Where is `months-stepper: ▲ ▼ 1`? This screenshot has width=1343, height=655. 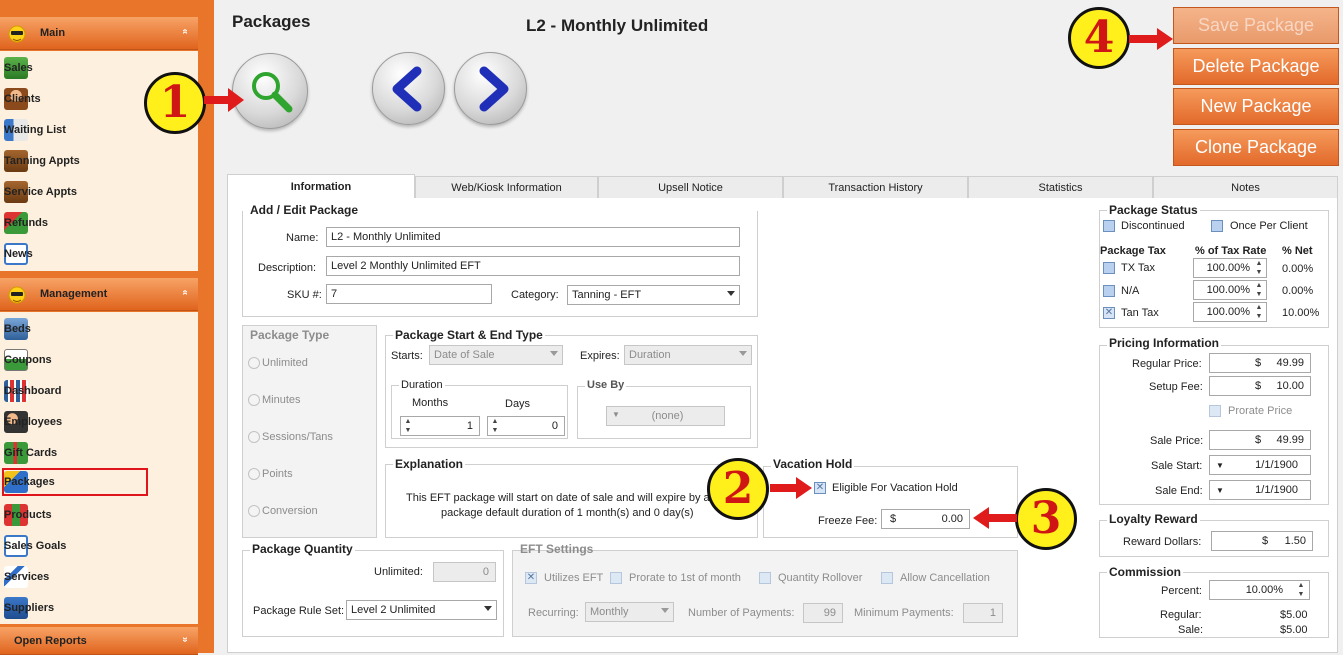 months-stepper: ▲ ▼ 1 is located at coordinates (440, 426).